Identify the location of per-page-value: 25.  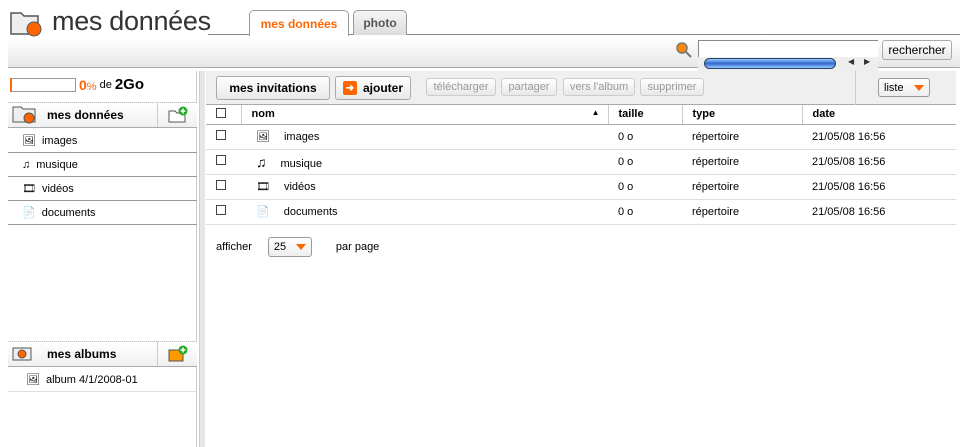
(280, 247).